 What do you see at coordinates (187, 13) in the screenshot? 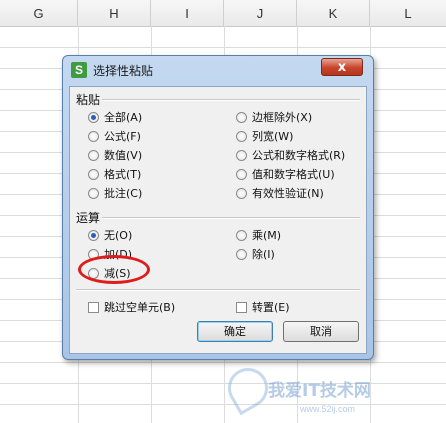
I see `column-header-i: I` at bounding box center [187, 13].